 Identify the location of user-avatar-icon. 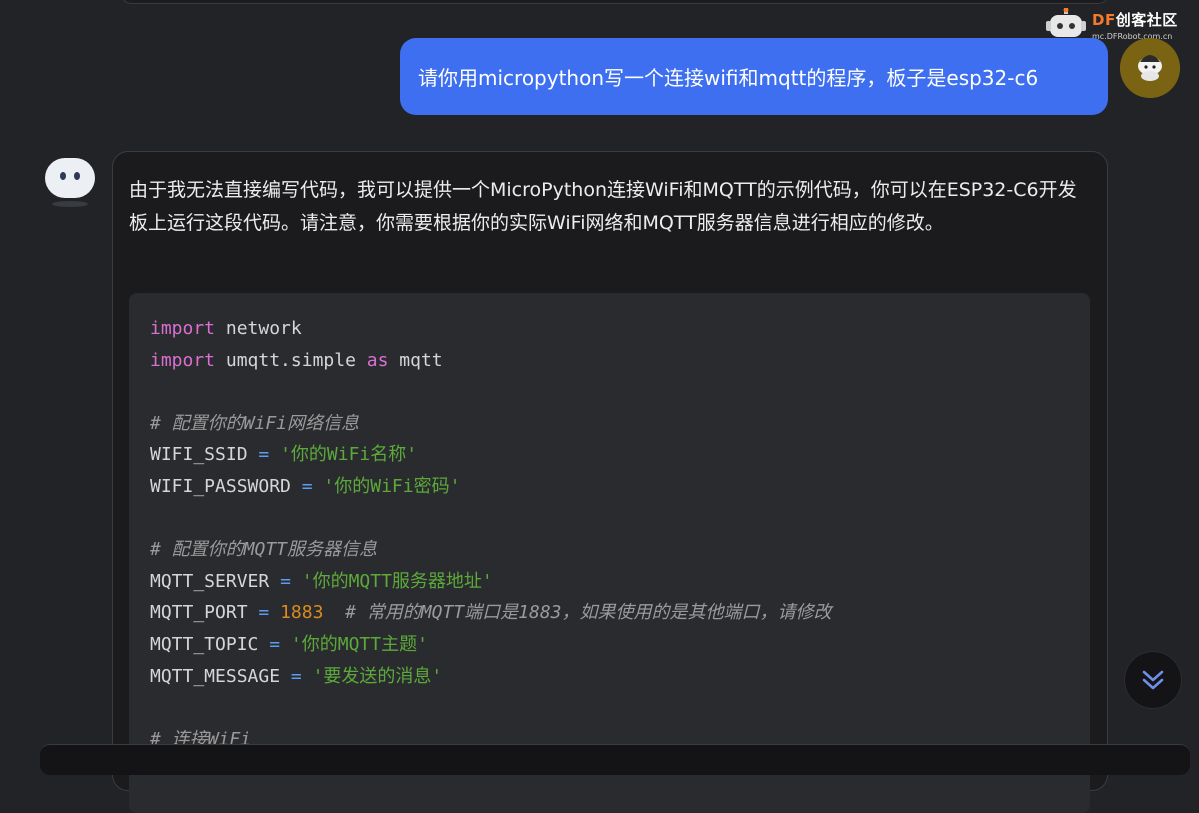
(1150, 68).